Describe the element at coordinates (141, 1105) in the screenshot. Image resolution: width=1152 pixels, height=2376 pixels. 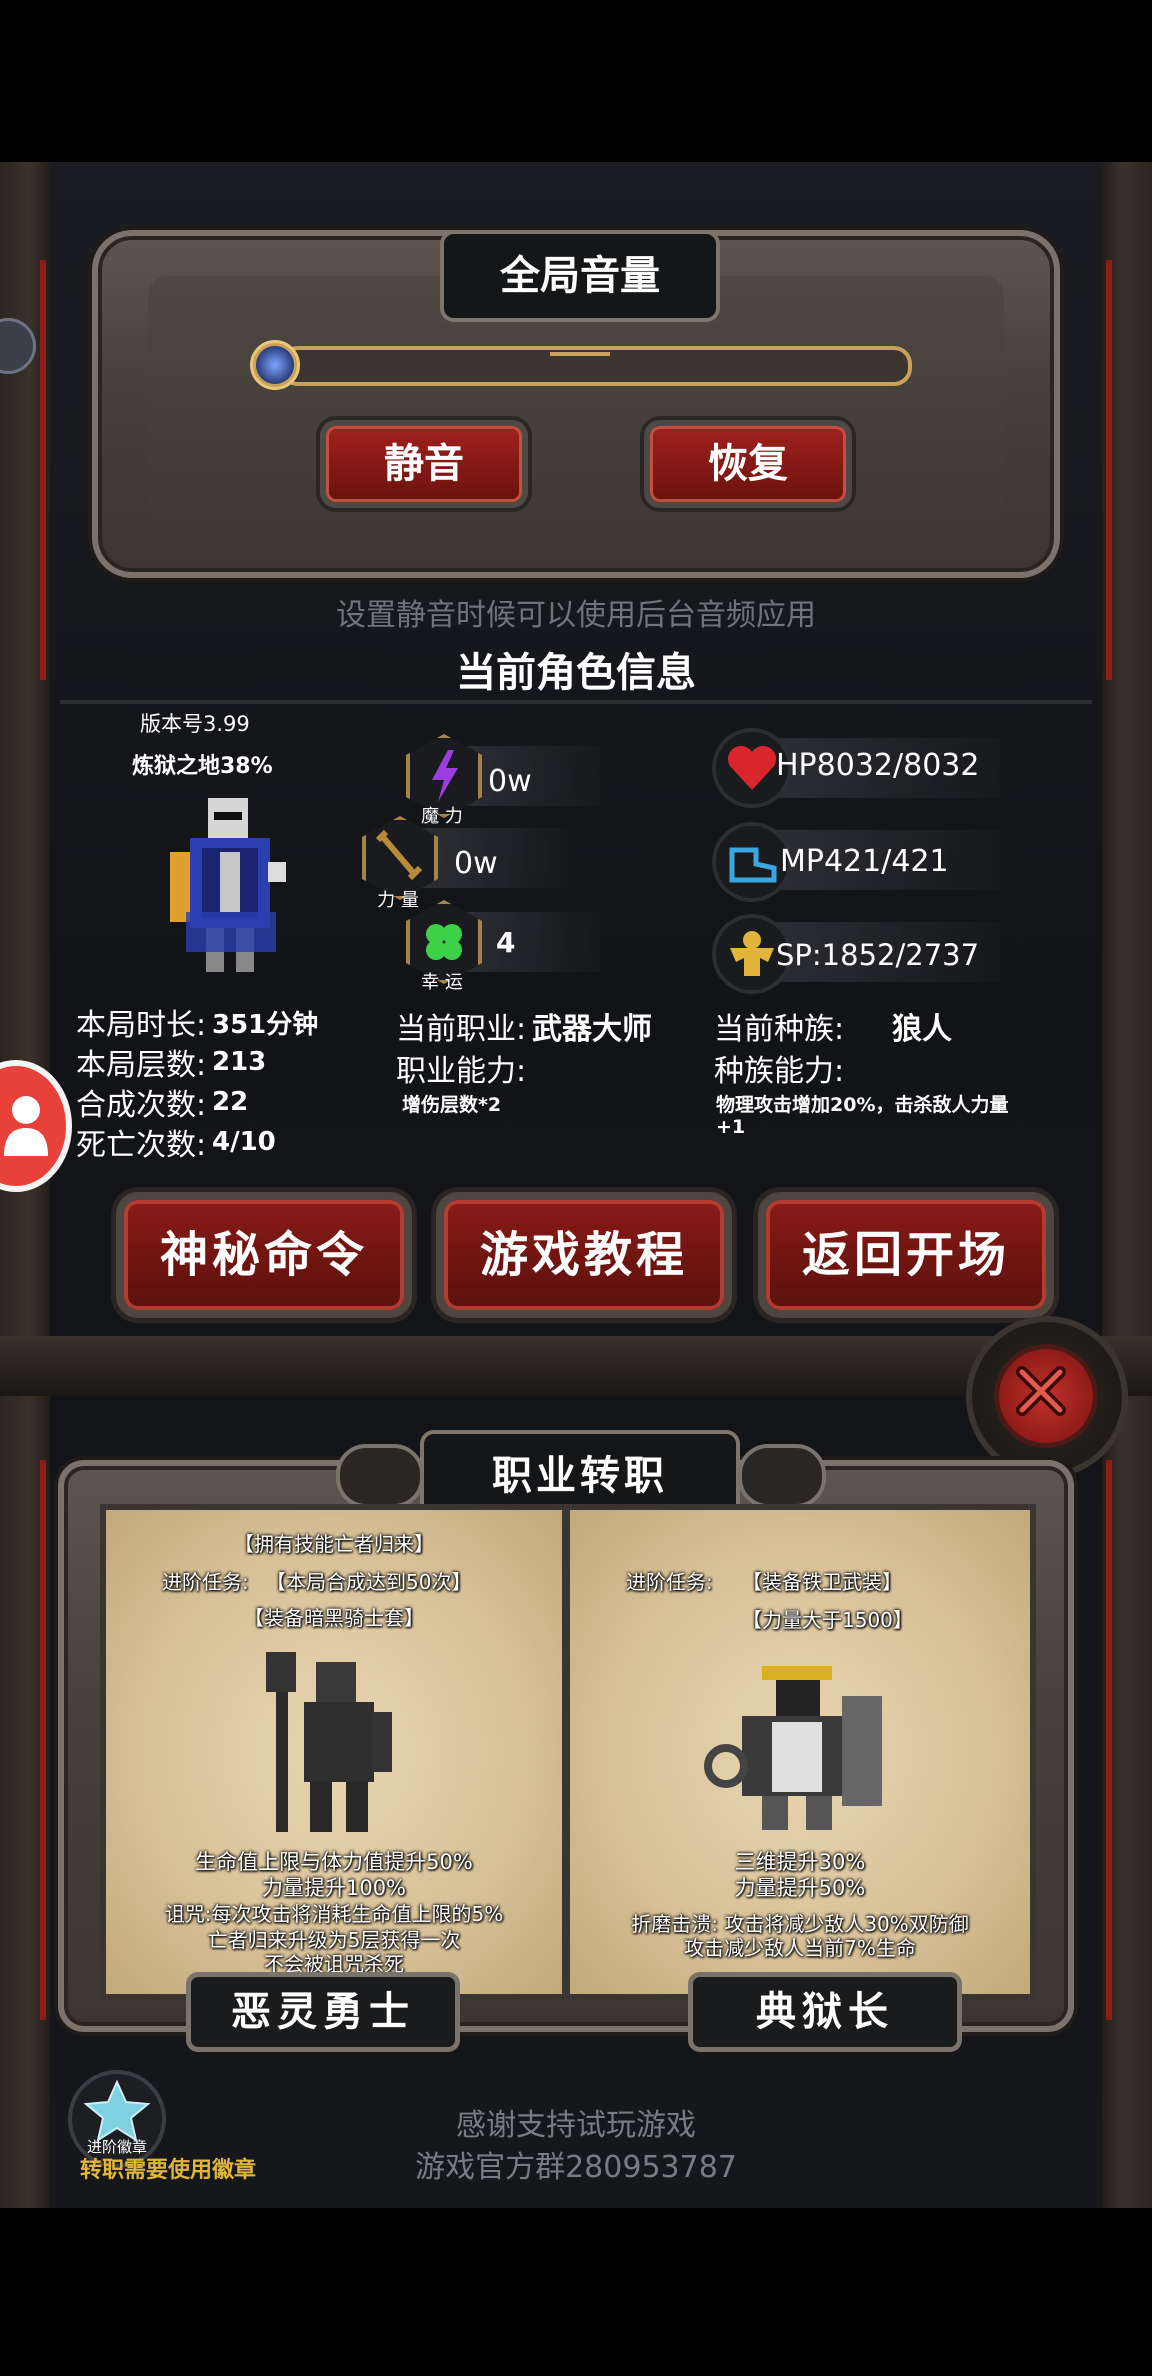
I see `info-label: 合成次数:` at that location.